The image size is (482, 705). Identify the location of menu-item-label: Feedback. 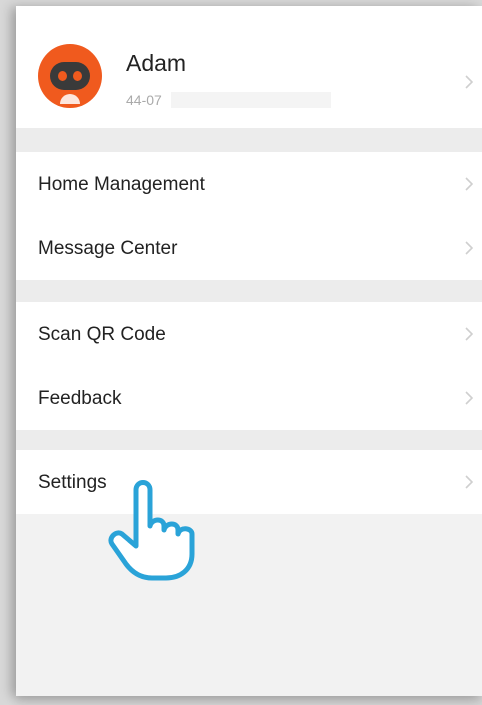
(80, 398).